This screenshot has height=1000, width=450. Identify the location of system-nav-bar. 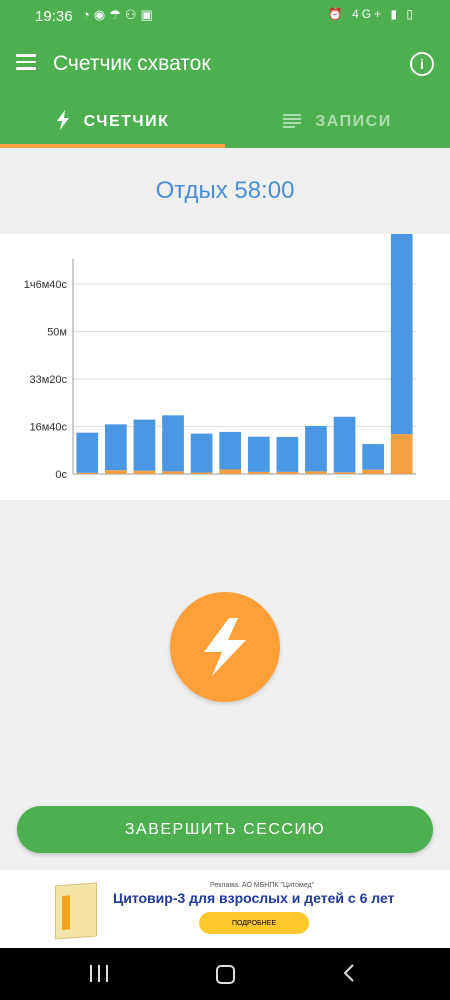
(225, 974).